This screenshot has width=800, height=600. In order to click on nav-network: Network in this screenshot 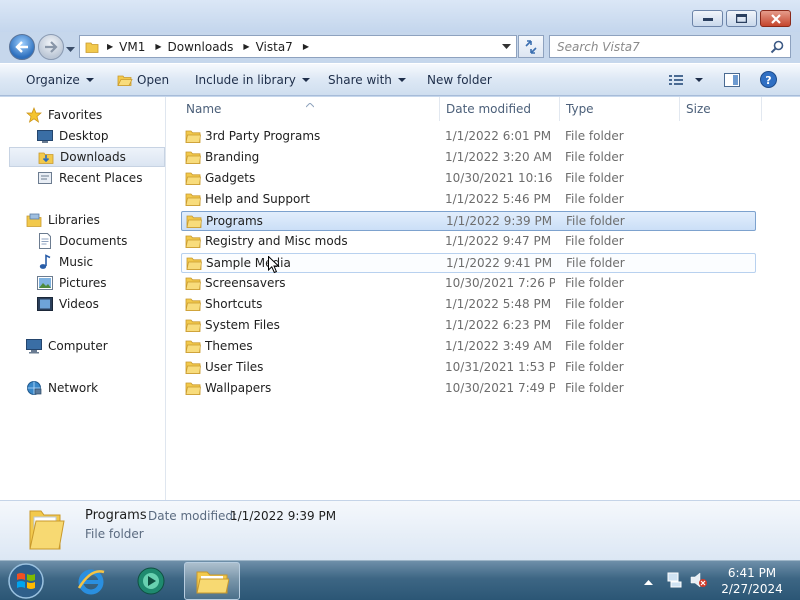, I will do `click(62, 388)`.